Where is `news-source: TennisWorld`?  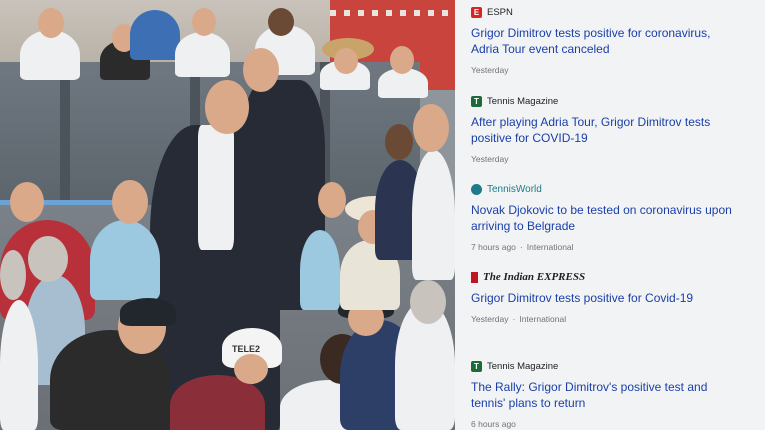
news-source: TennisWorld is located at coordinates (618, 189).